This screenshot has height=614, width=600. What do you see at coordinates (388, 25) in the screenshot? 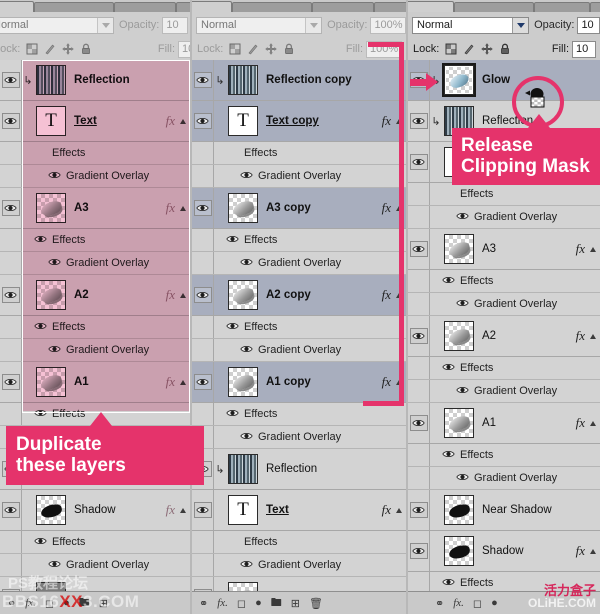
I see `opacity-input-middle: 100%` at bounding box center [388, 25].